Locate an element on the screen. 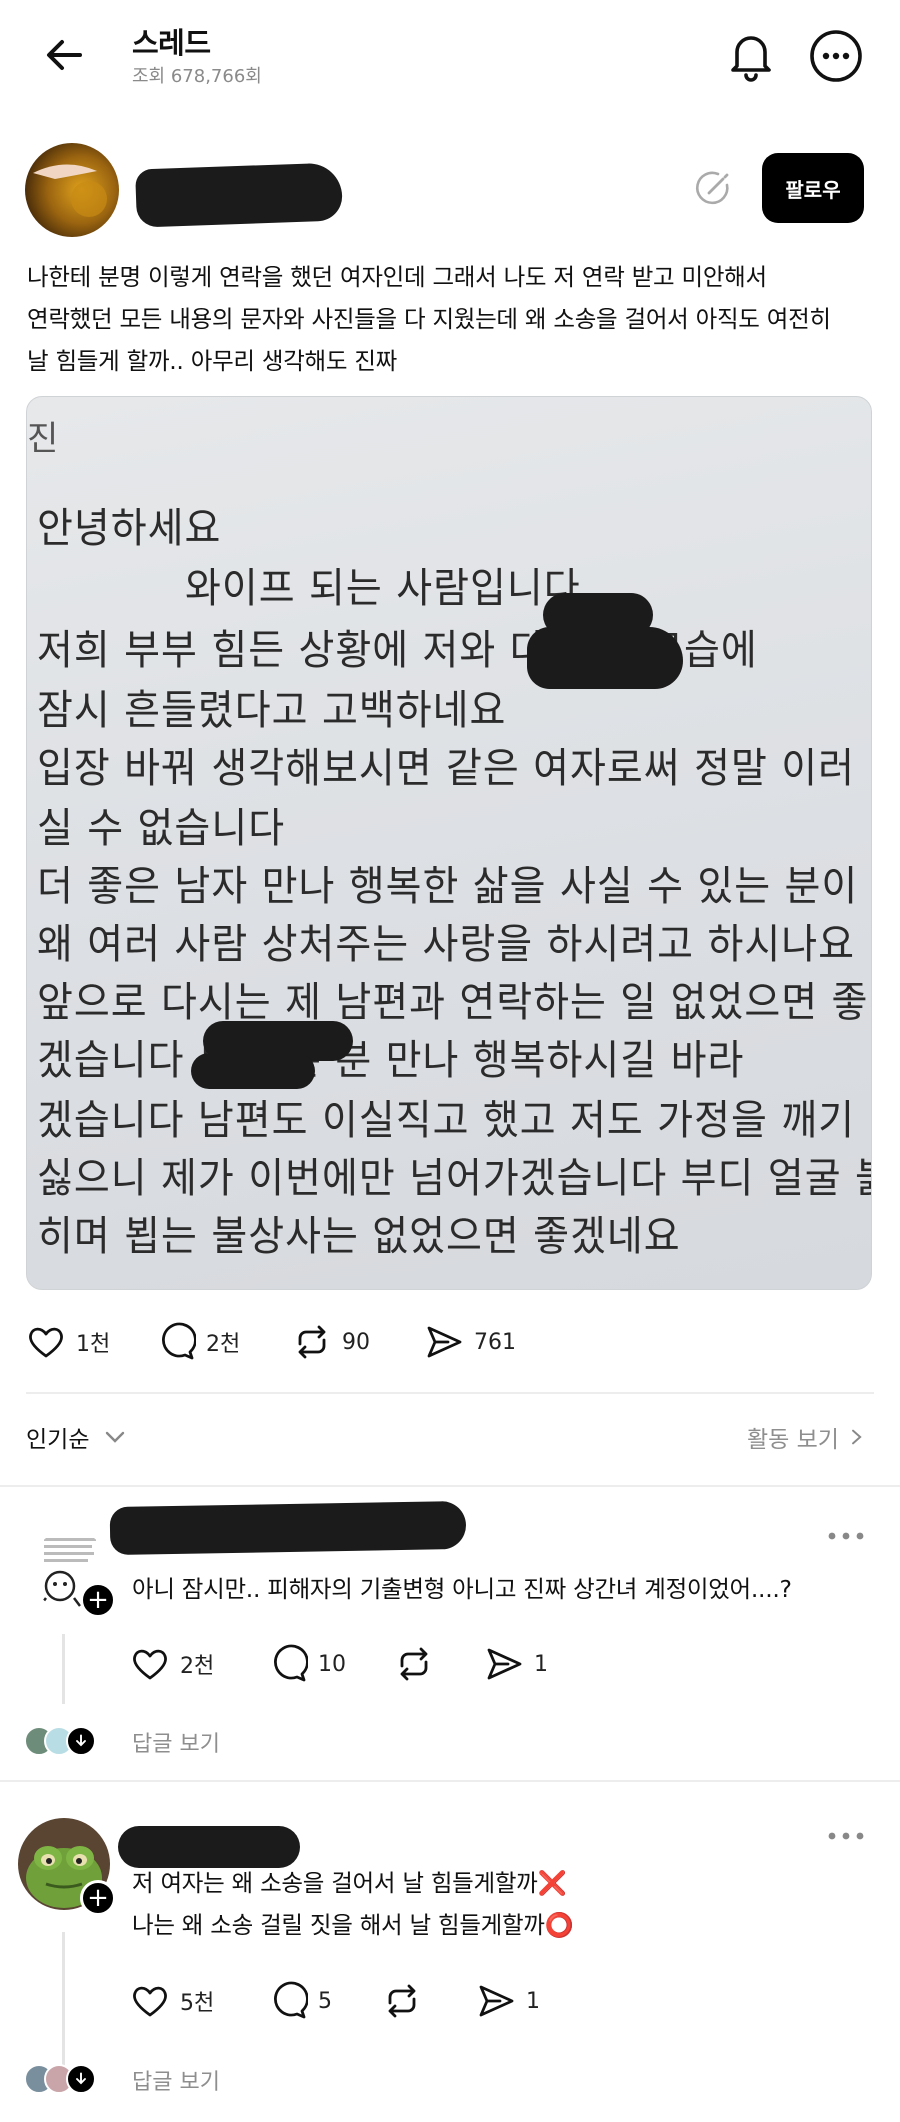 This screenshot has height=2122, width=900. more-circle-icon is located at coordinates (836, 56).